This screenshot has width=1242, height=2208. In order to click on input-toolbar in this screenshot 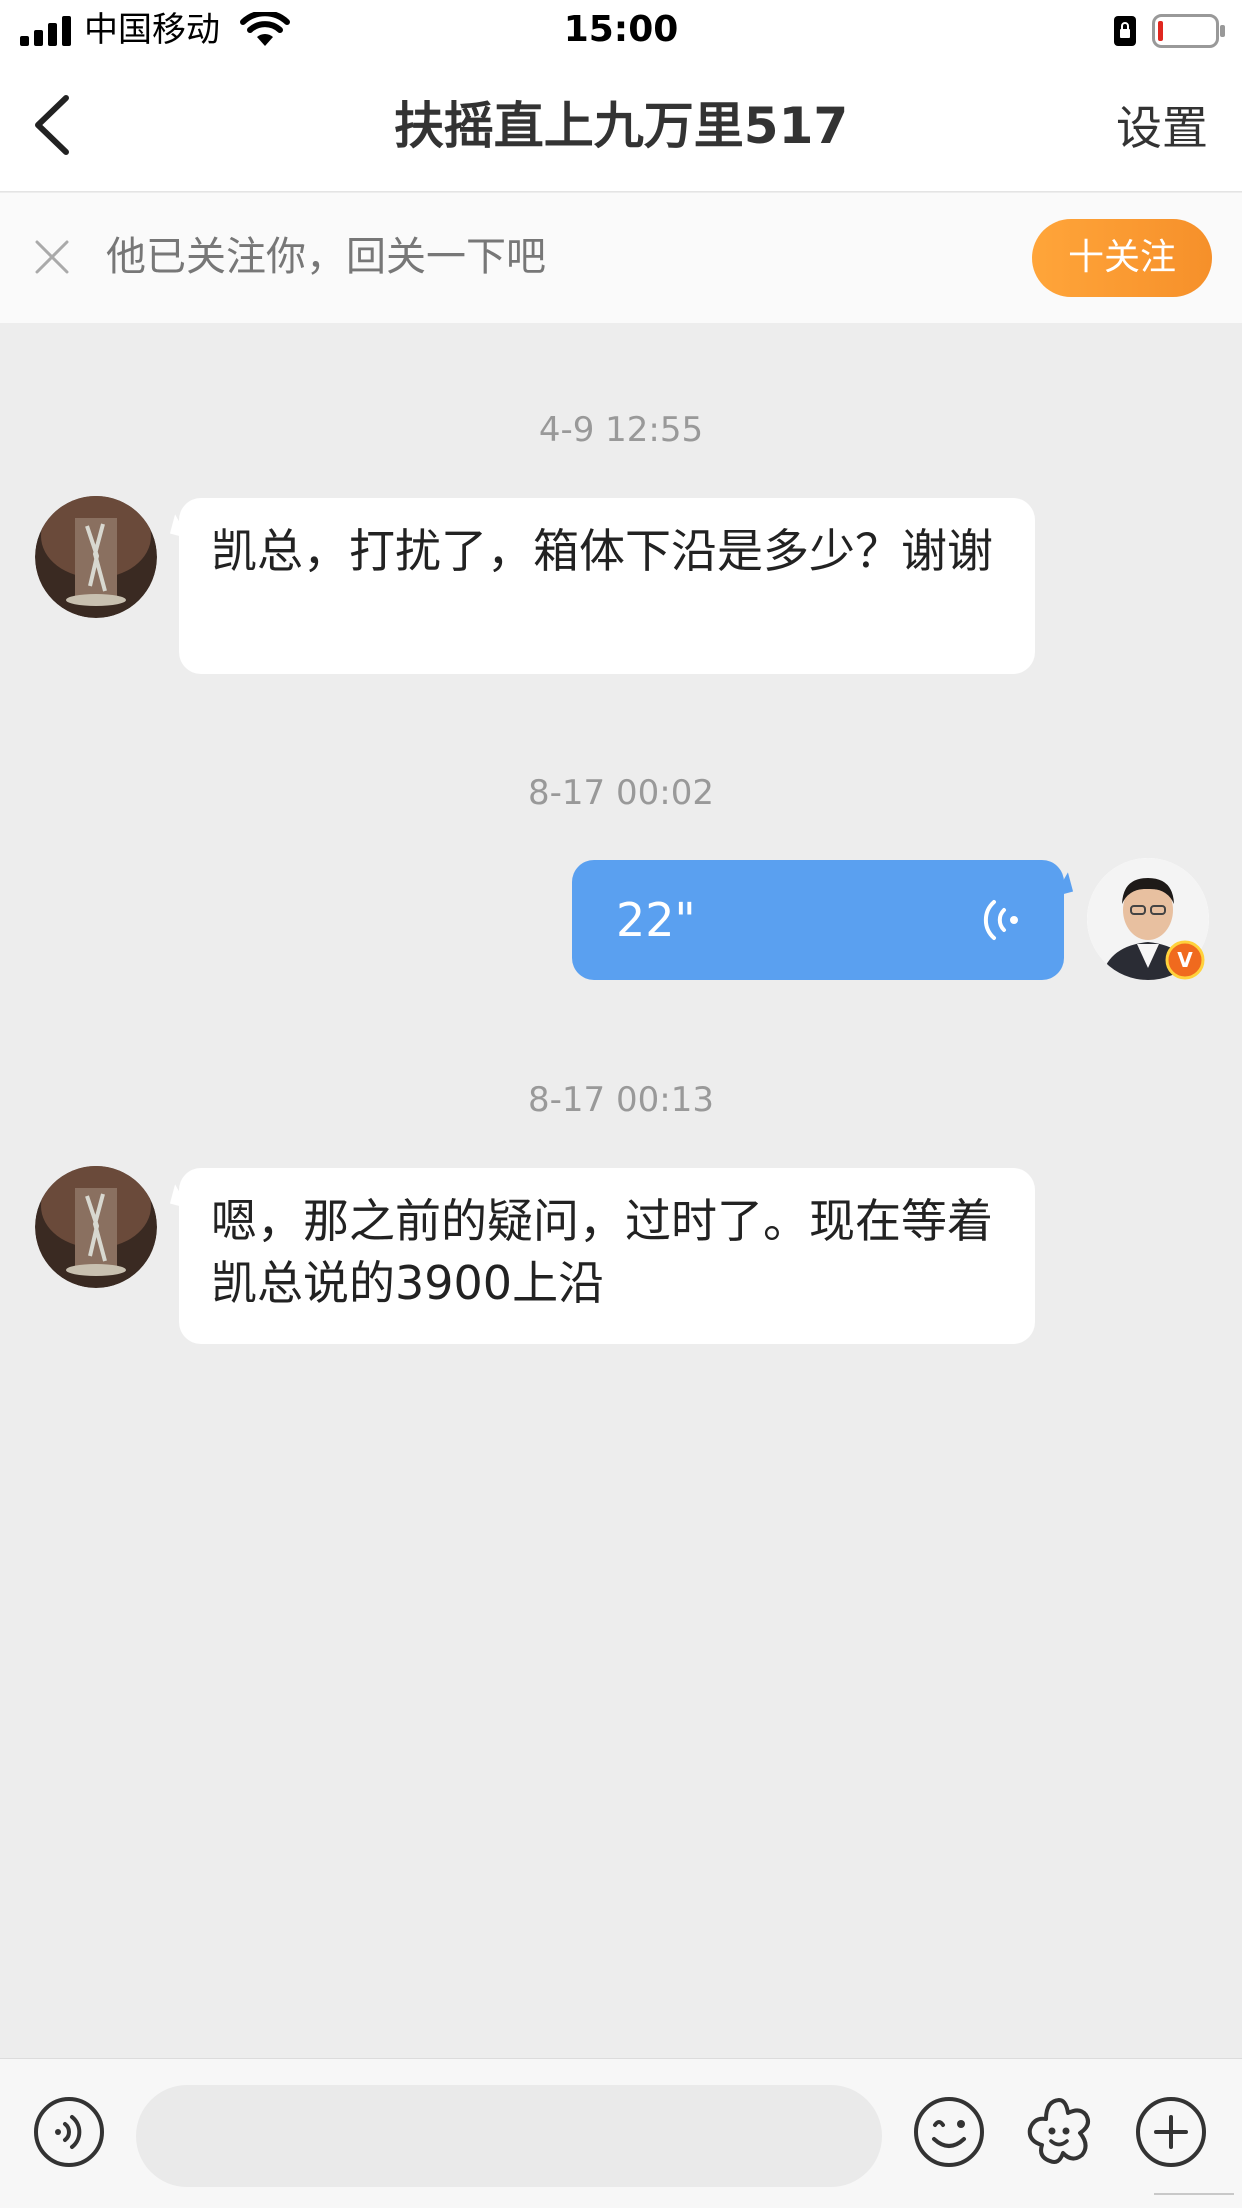, I will do `click(621, 2133)`.